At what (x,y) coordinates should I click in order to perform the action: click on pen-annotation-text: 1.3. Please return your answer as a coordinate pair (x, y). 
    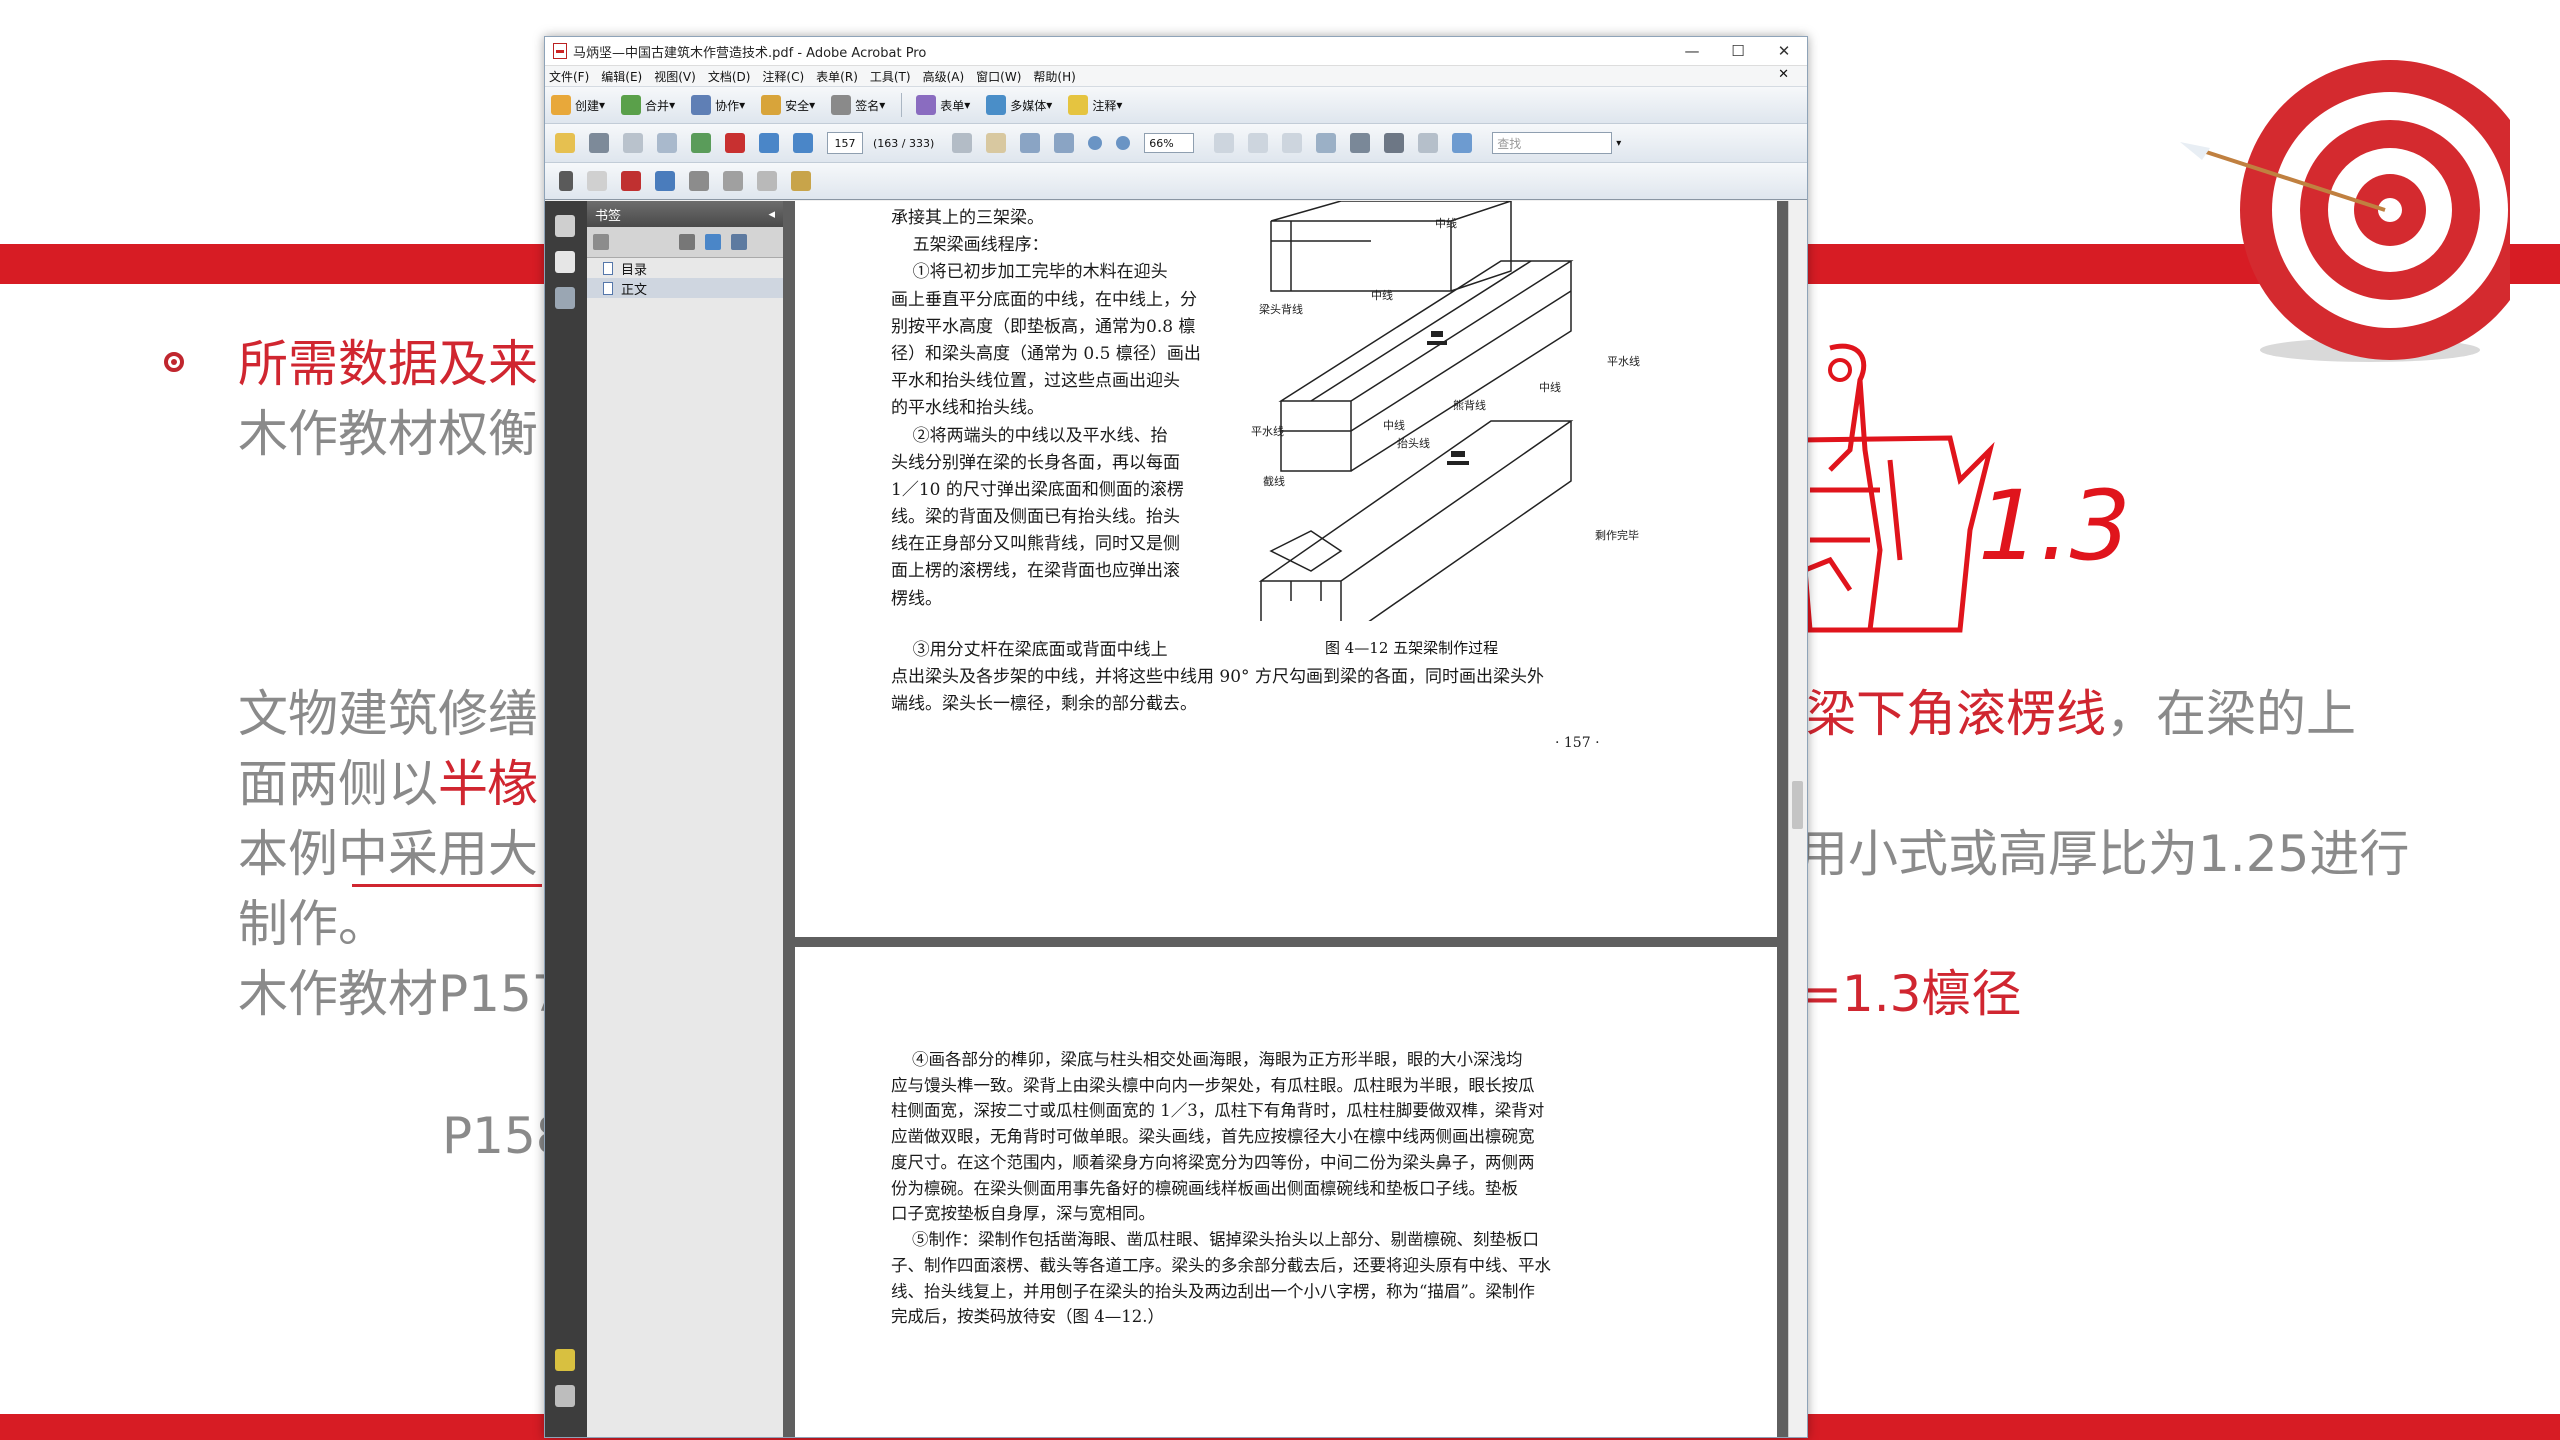
    Looking at the image, I should click on (2054, 526).